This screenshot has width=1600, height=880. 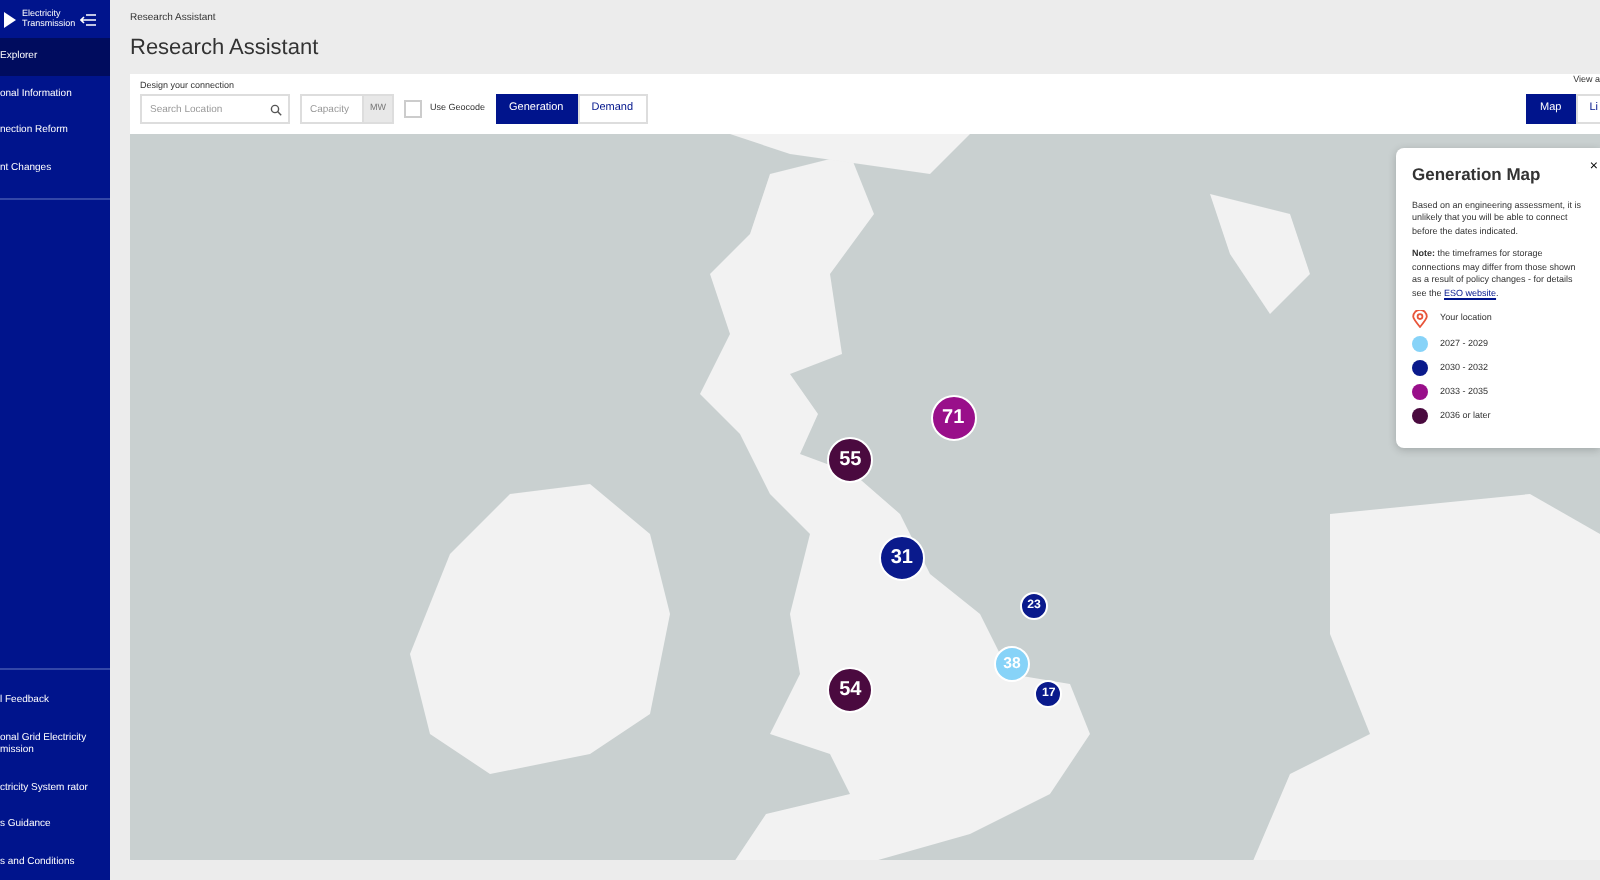 I want to click on cluster-marker: 55, so click(x=850, y=460).